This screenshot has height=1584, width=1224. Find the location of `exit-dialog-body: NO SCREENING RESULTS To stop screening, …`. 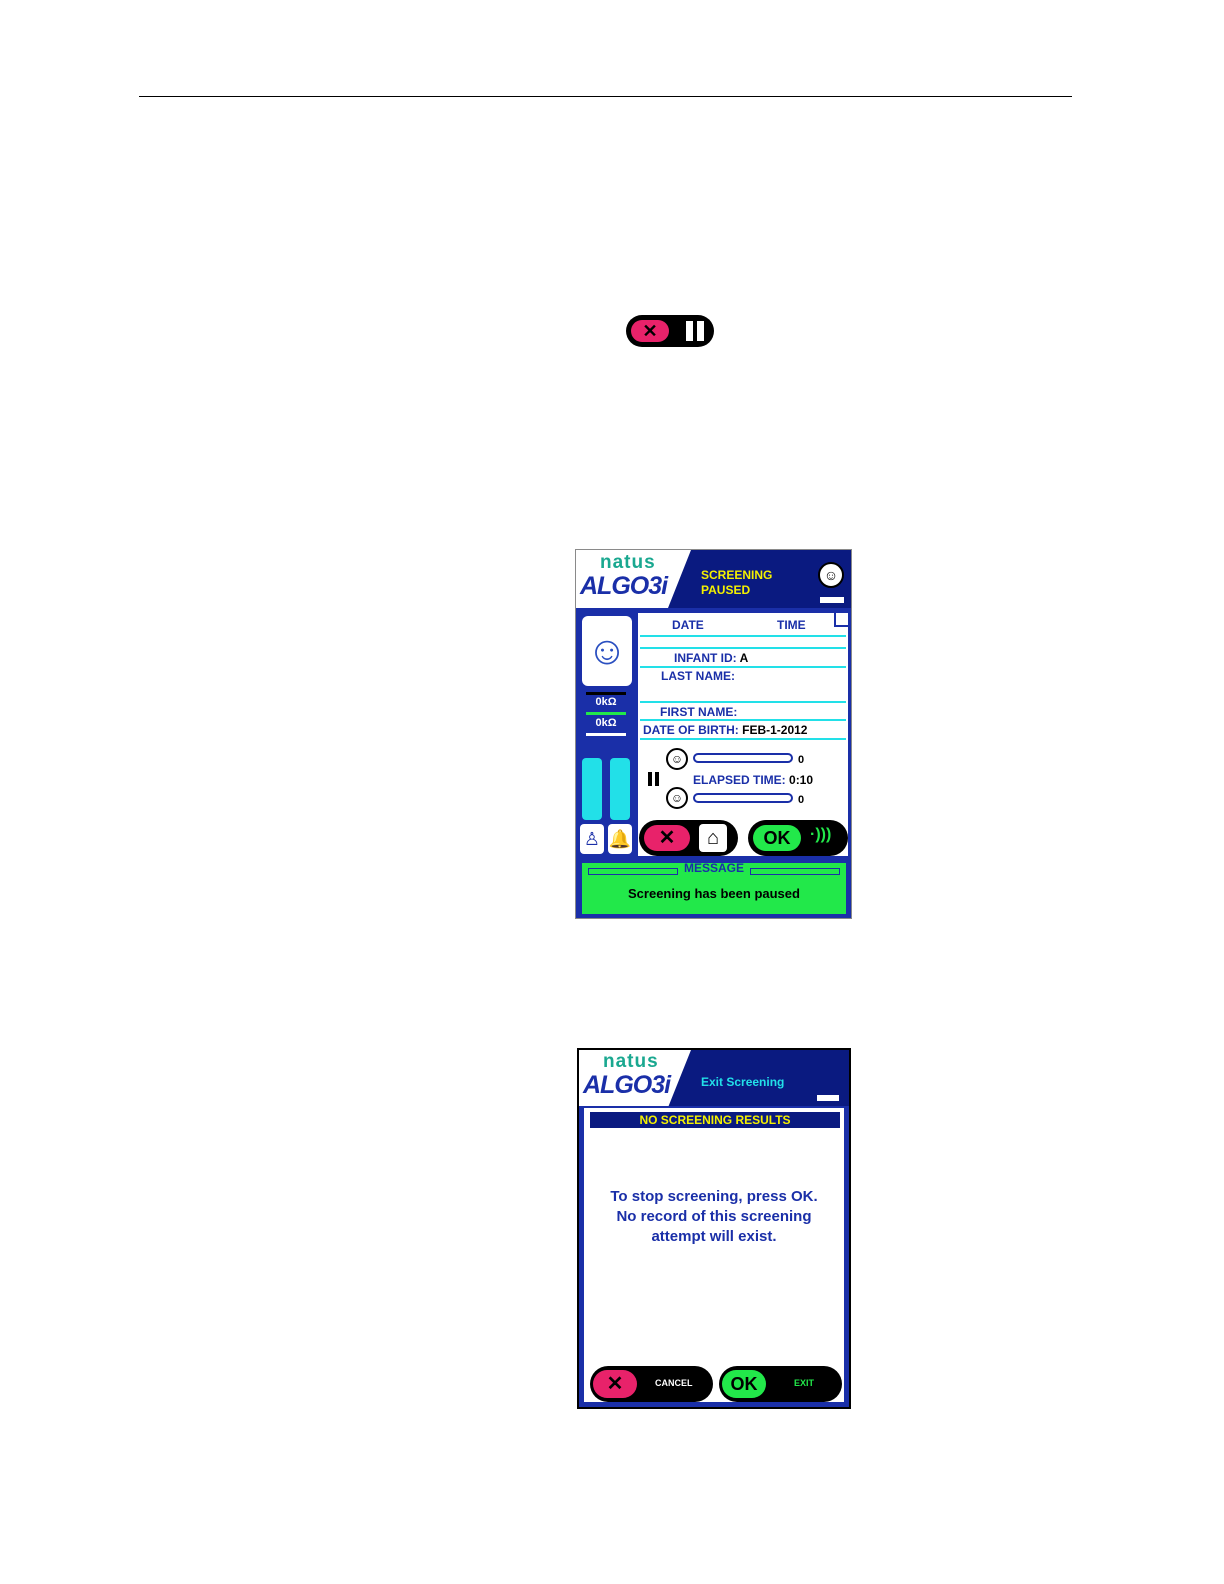

exit-dialog-body: NO SCREENING RESULTS To stop screening, … is located at coordinates (714, 1255).